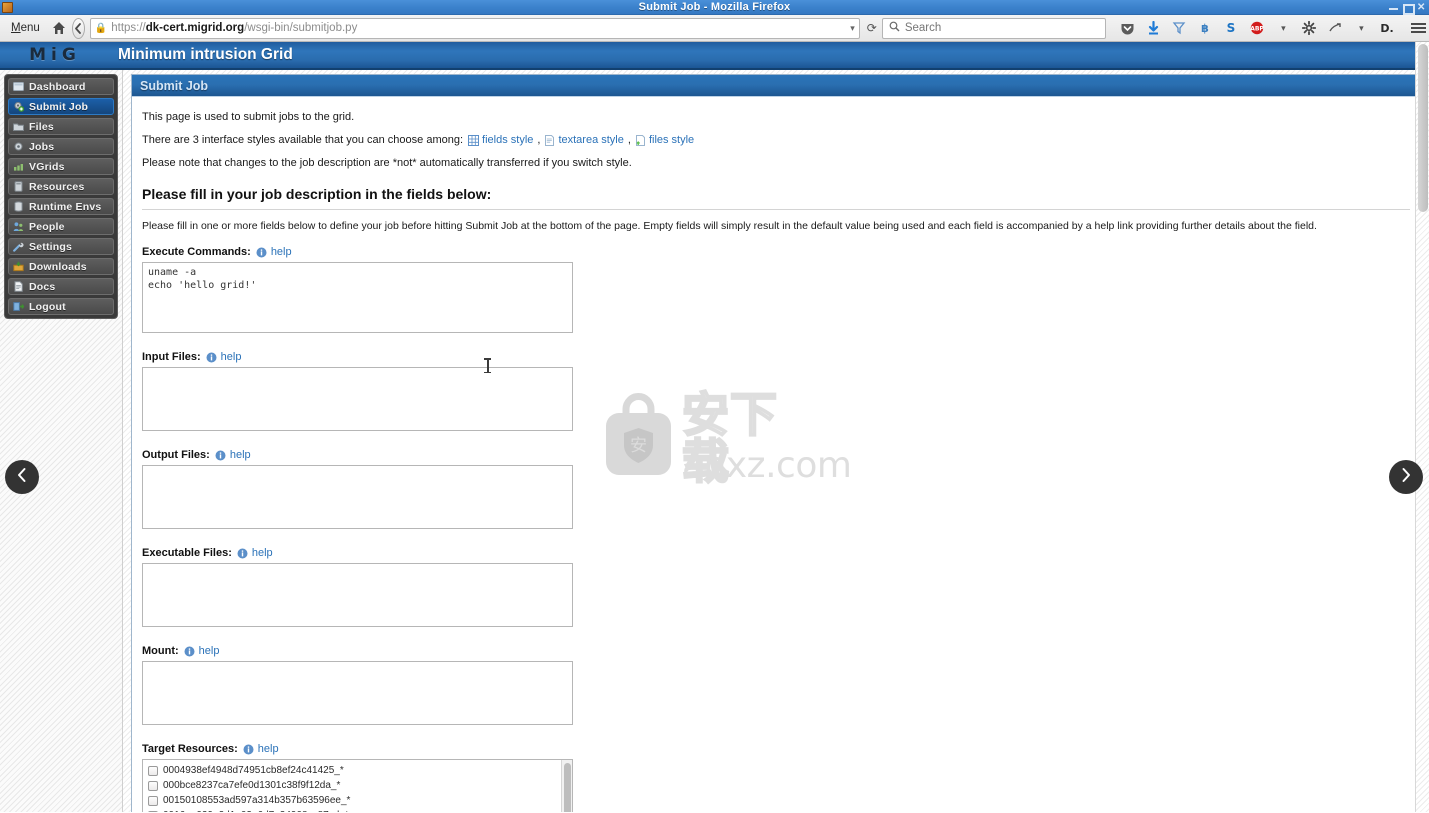 The width and height of the screenshot is (1429, 813). Describe the element at coordinates (59, 28) in the screenshot. I see `home-icon` at that location.